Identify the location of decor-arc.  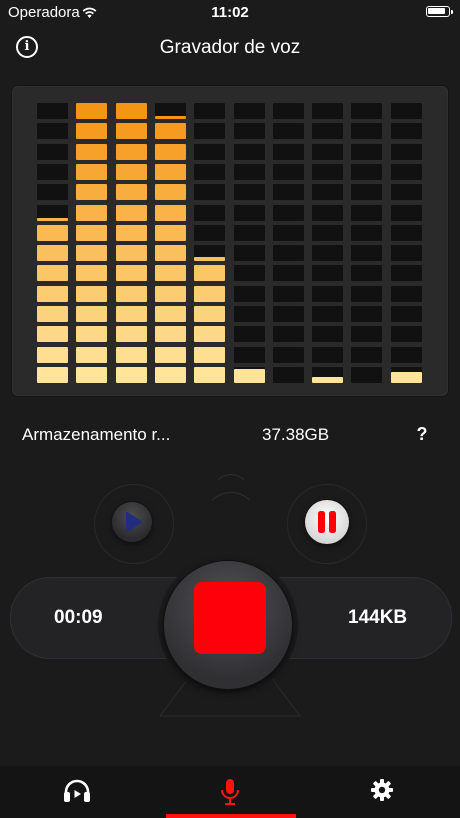
(231, 519).